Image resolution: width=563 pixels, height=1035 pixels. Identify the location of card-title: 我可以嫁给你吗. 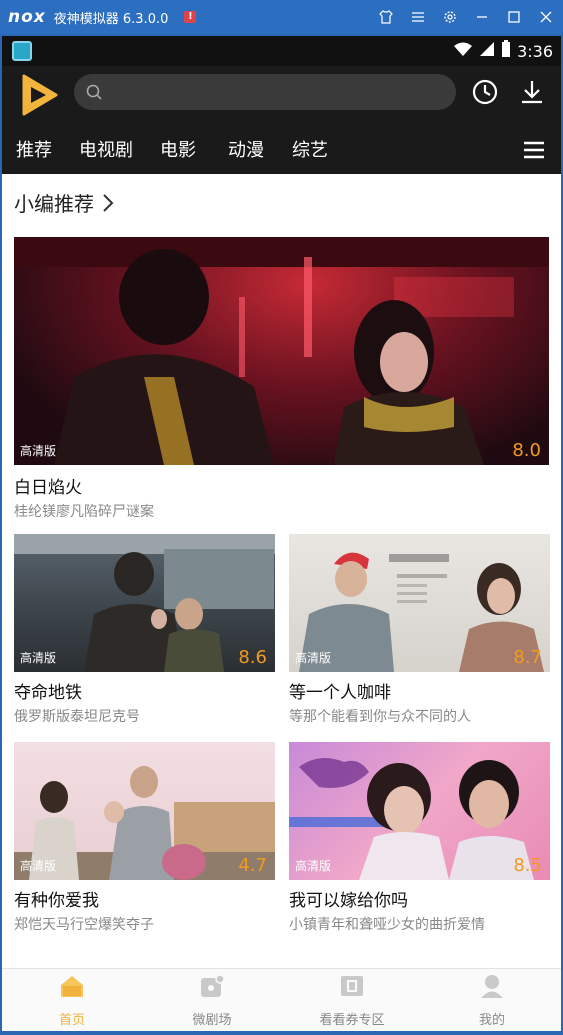
(348, 901).